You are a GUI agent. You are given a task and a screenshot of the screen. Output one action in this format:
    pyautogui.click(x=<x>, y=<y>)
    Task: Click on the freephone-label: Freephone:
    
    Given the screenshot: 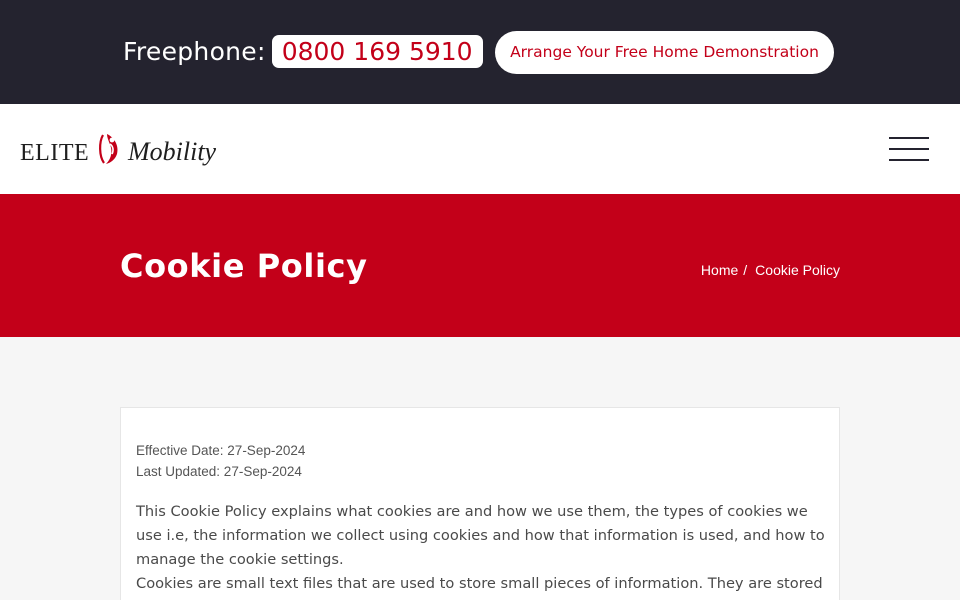 What is the action you would take?
    pyautogui.click(x=194, y=51)
    